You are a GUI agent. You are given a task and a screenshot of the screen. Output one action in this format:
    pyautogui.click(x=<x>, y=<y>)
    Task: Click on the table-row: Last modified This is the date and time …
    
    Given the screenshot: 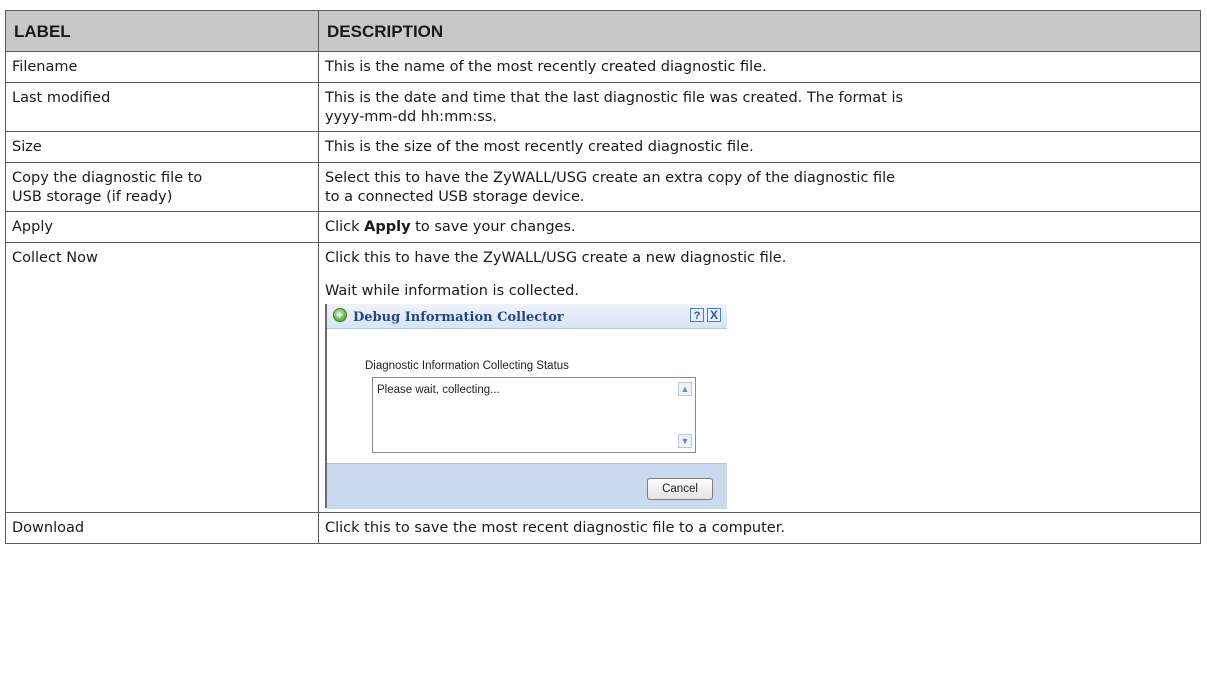 What is the action you would take?
    pyautogui.click(x=603, y=107)
    